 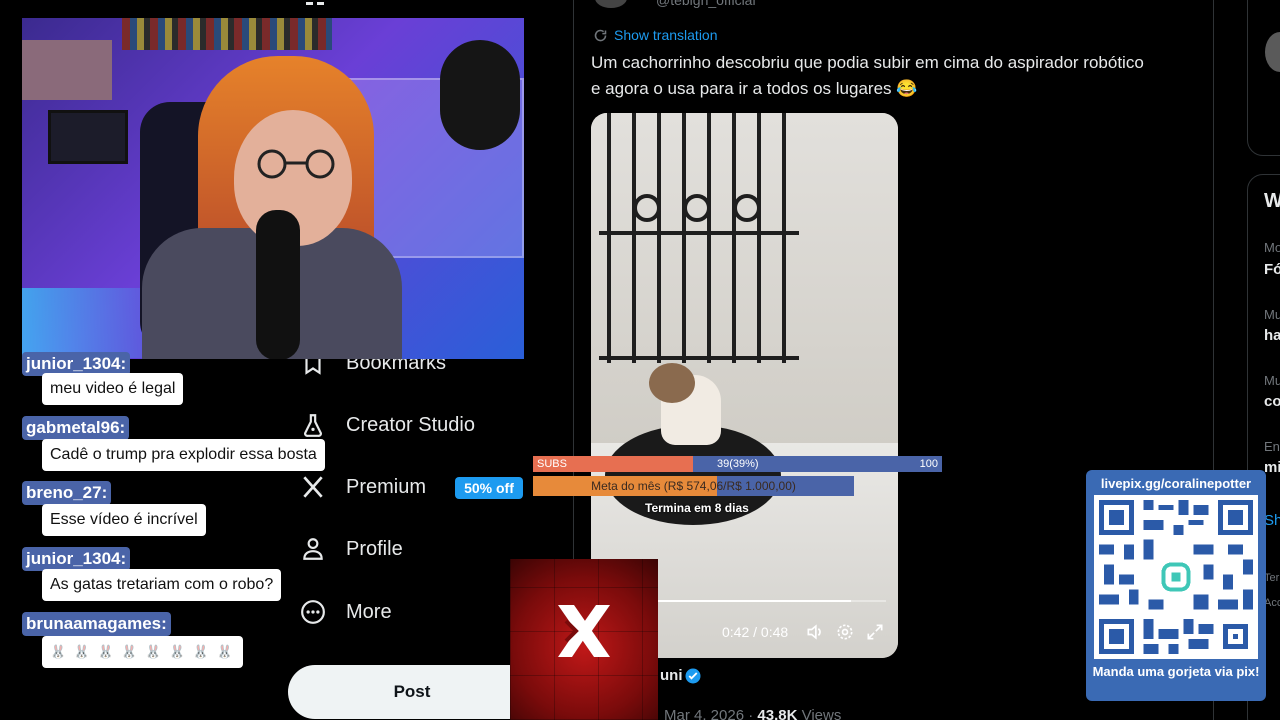 What do you see at coordinates (480, 95) in the screenshot?
I see `webcam-plush-bear` at bounding box center [480, 95].